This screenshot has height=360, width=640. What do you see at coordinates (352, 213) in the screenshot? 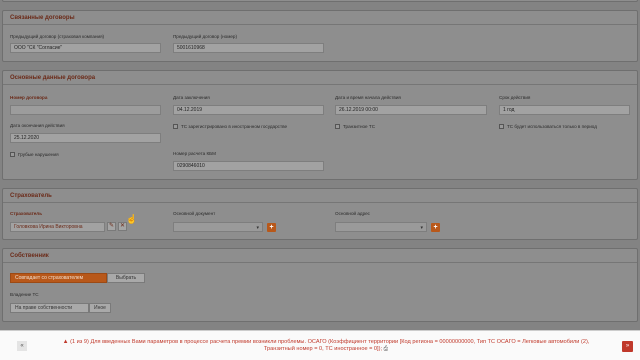
I see `main-address-label: Основной адрес` at bounding box center [352, 213].